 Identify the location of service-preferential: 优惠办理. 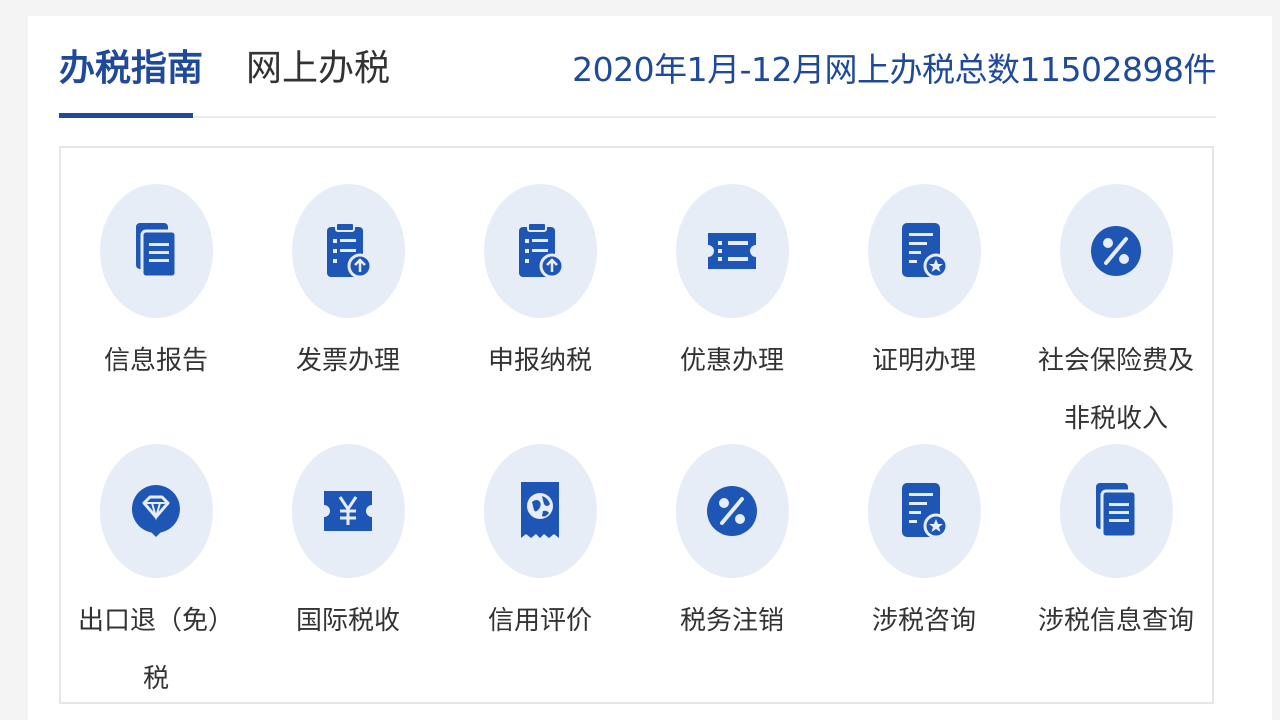
(732, 287).